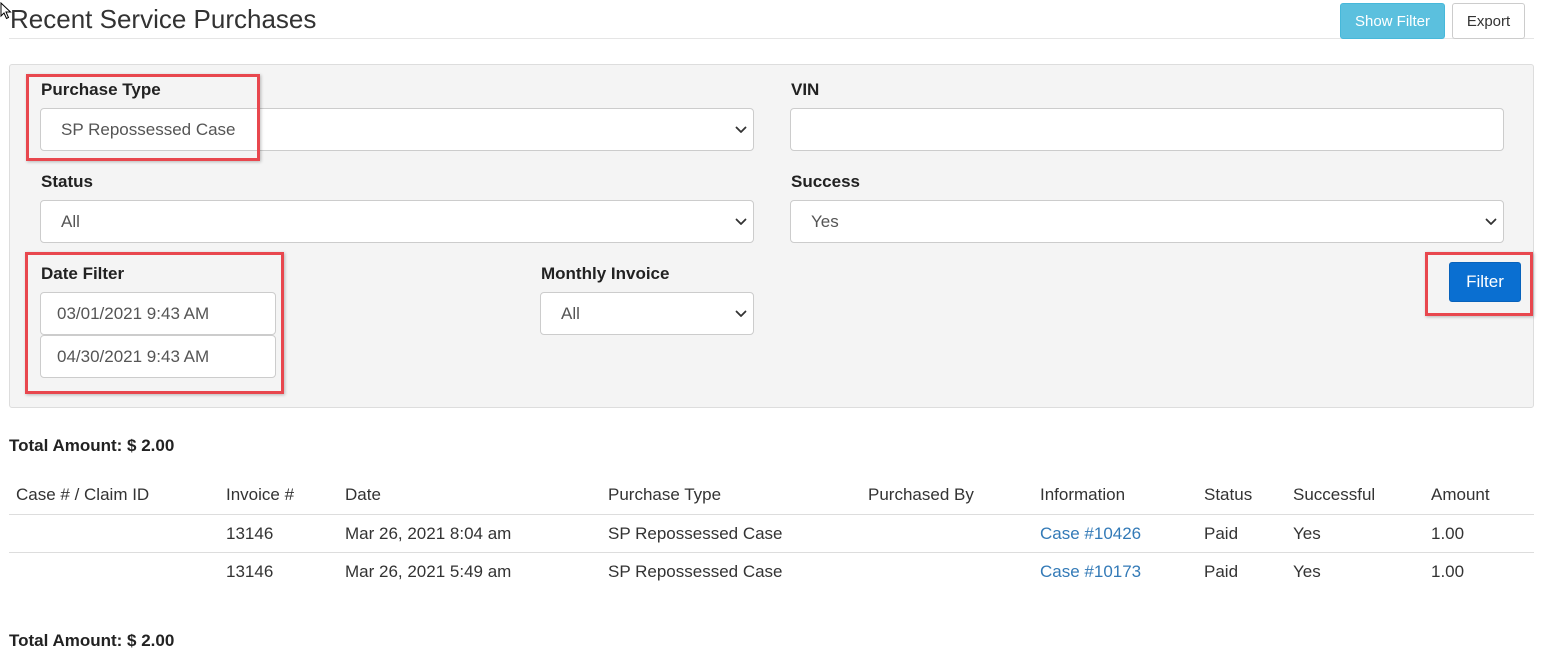 The width and height of the screenshot is (1544, 661). What do you see at coordinates (1355, 495) in the screenshot?
I see `column-header-successful: Successful` at bounding box center [1355, 495].